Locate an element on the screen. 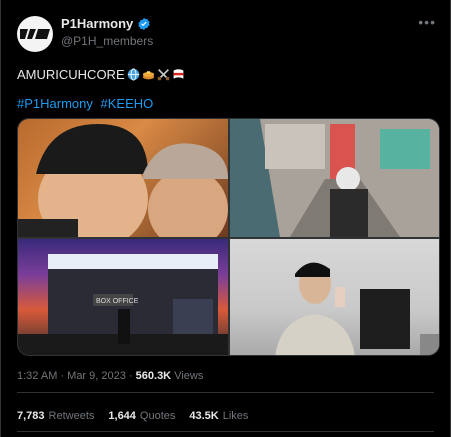 The width and height of the screenshot is (451, 437). views-count: 560.3K is located at coordinates (153, 376).